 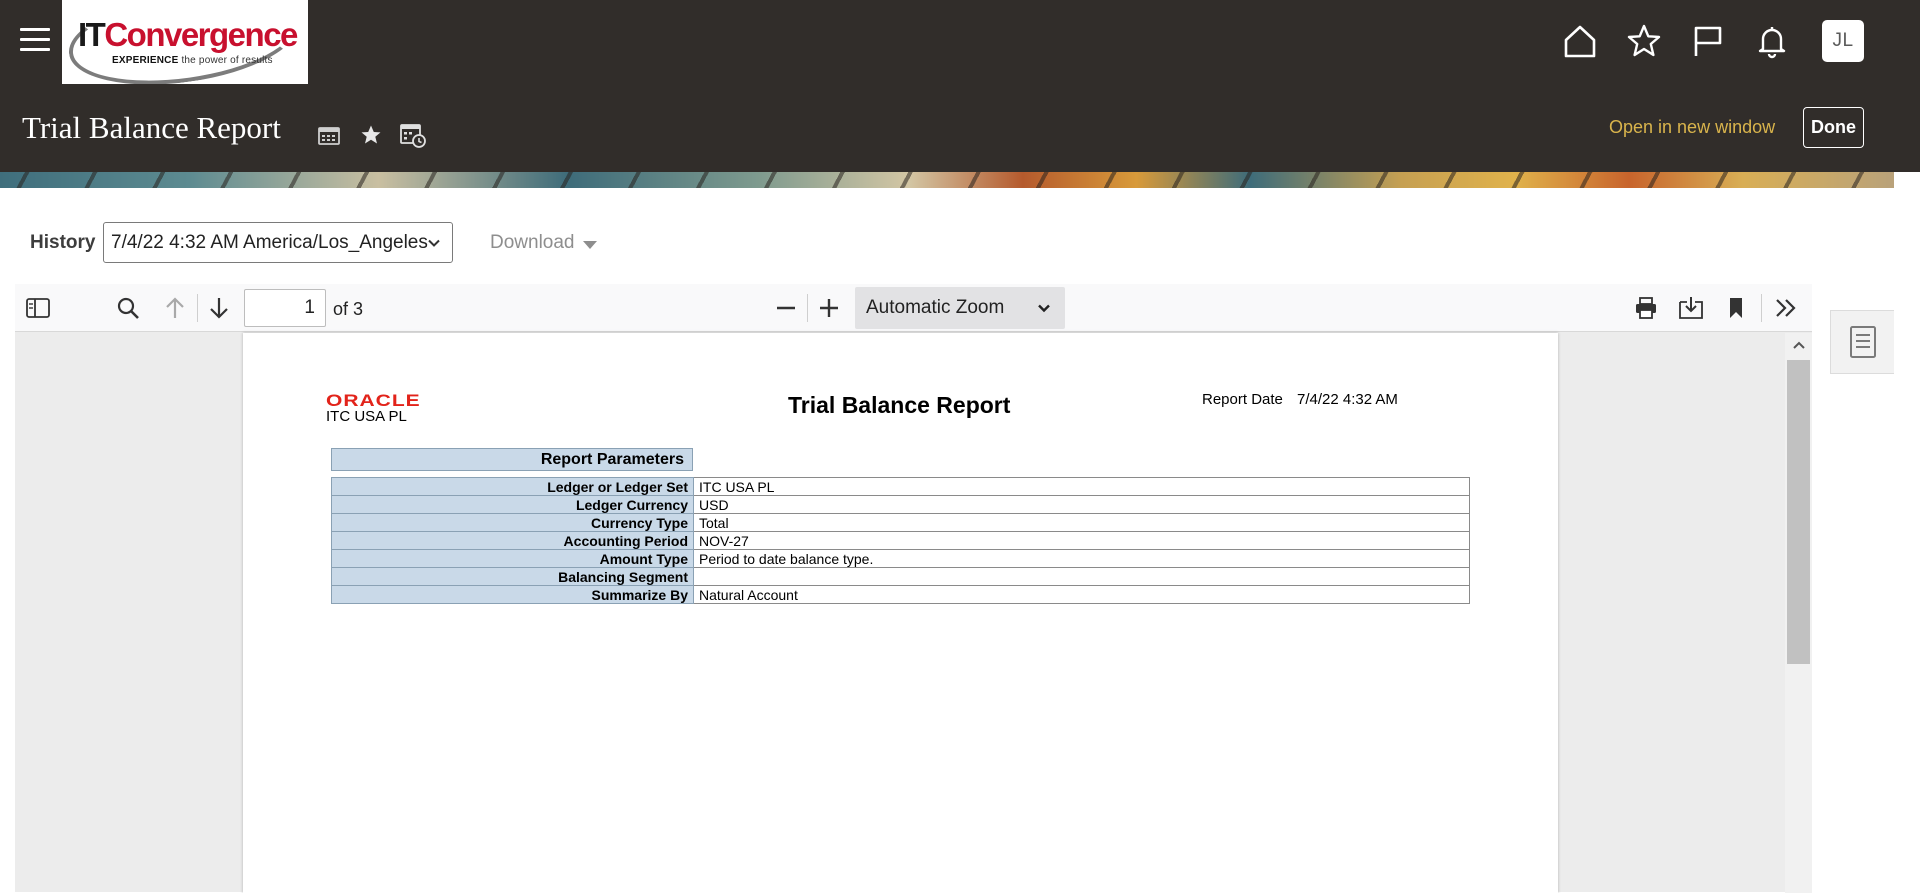 I want to click on table-row: Balancing Segment, so click(x=900, y=576).